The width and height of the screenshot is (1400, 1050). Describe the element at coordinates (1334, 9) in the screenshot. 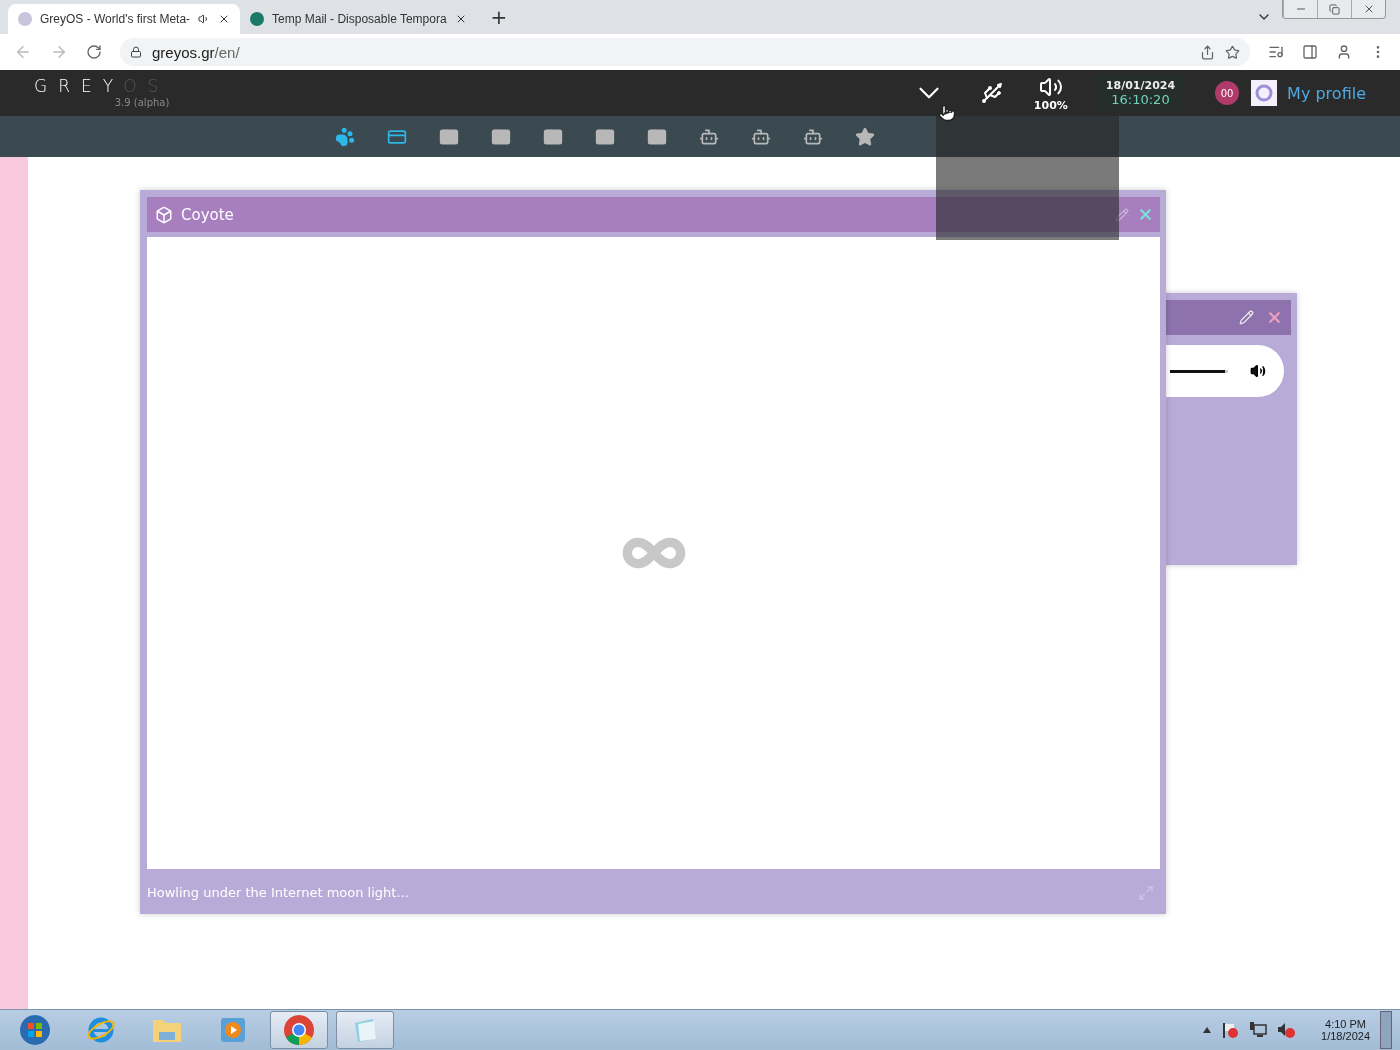

I see `restore-icon` at that location.